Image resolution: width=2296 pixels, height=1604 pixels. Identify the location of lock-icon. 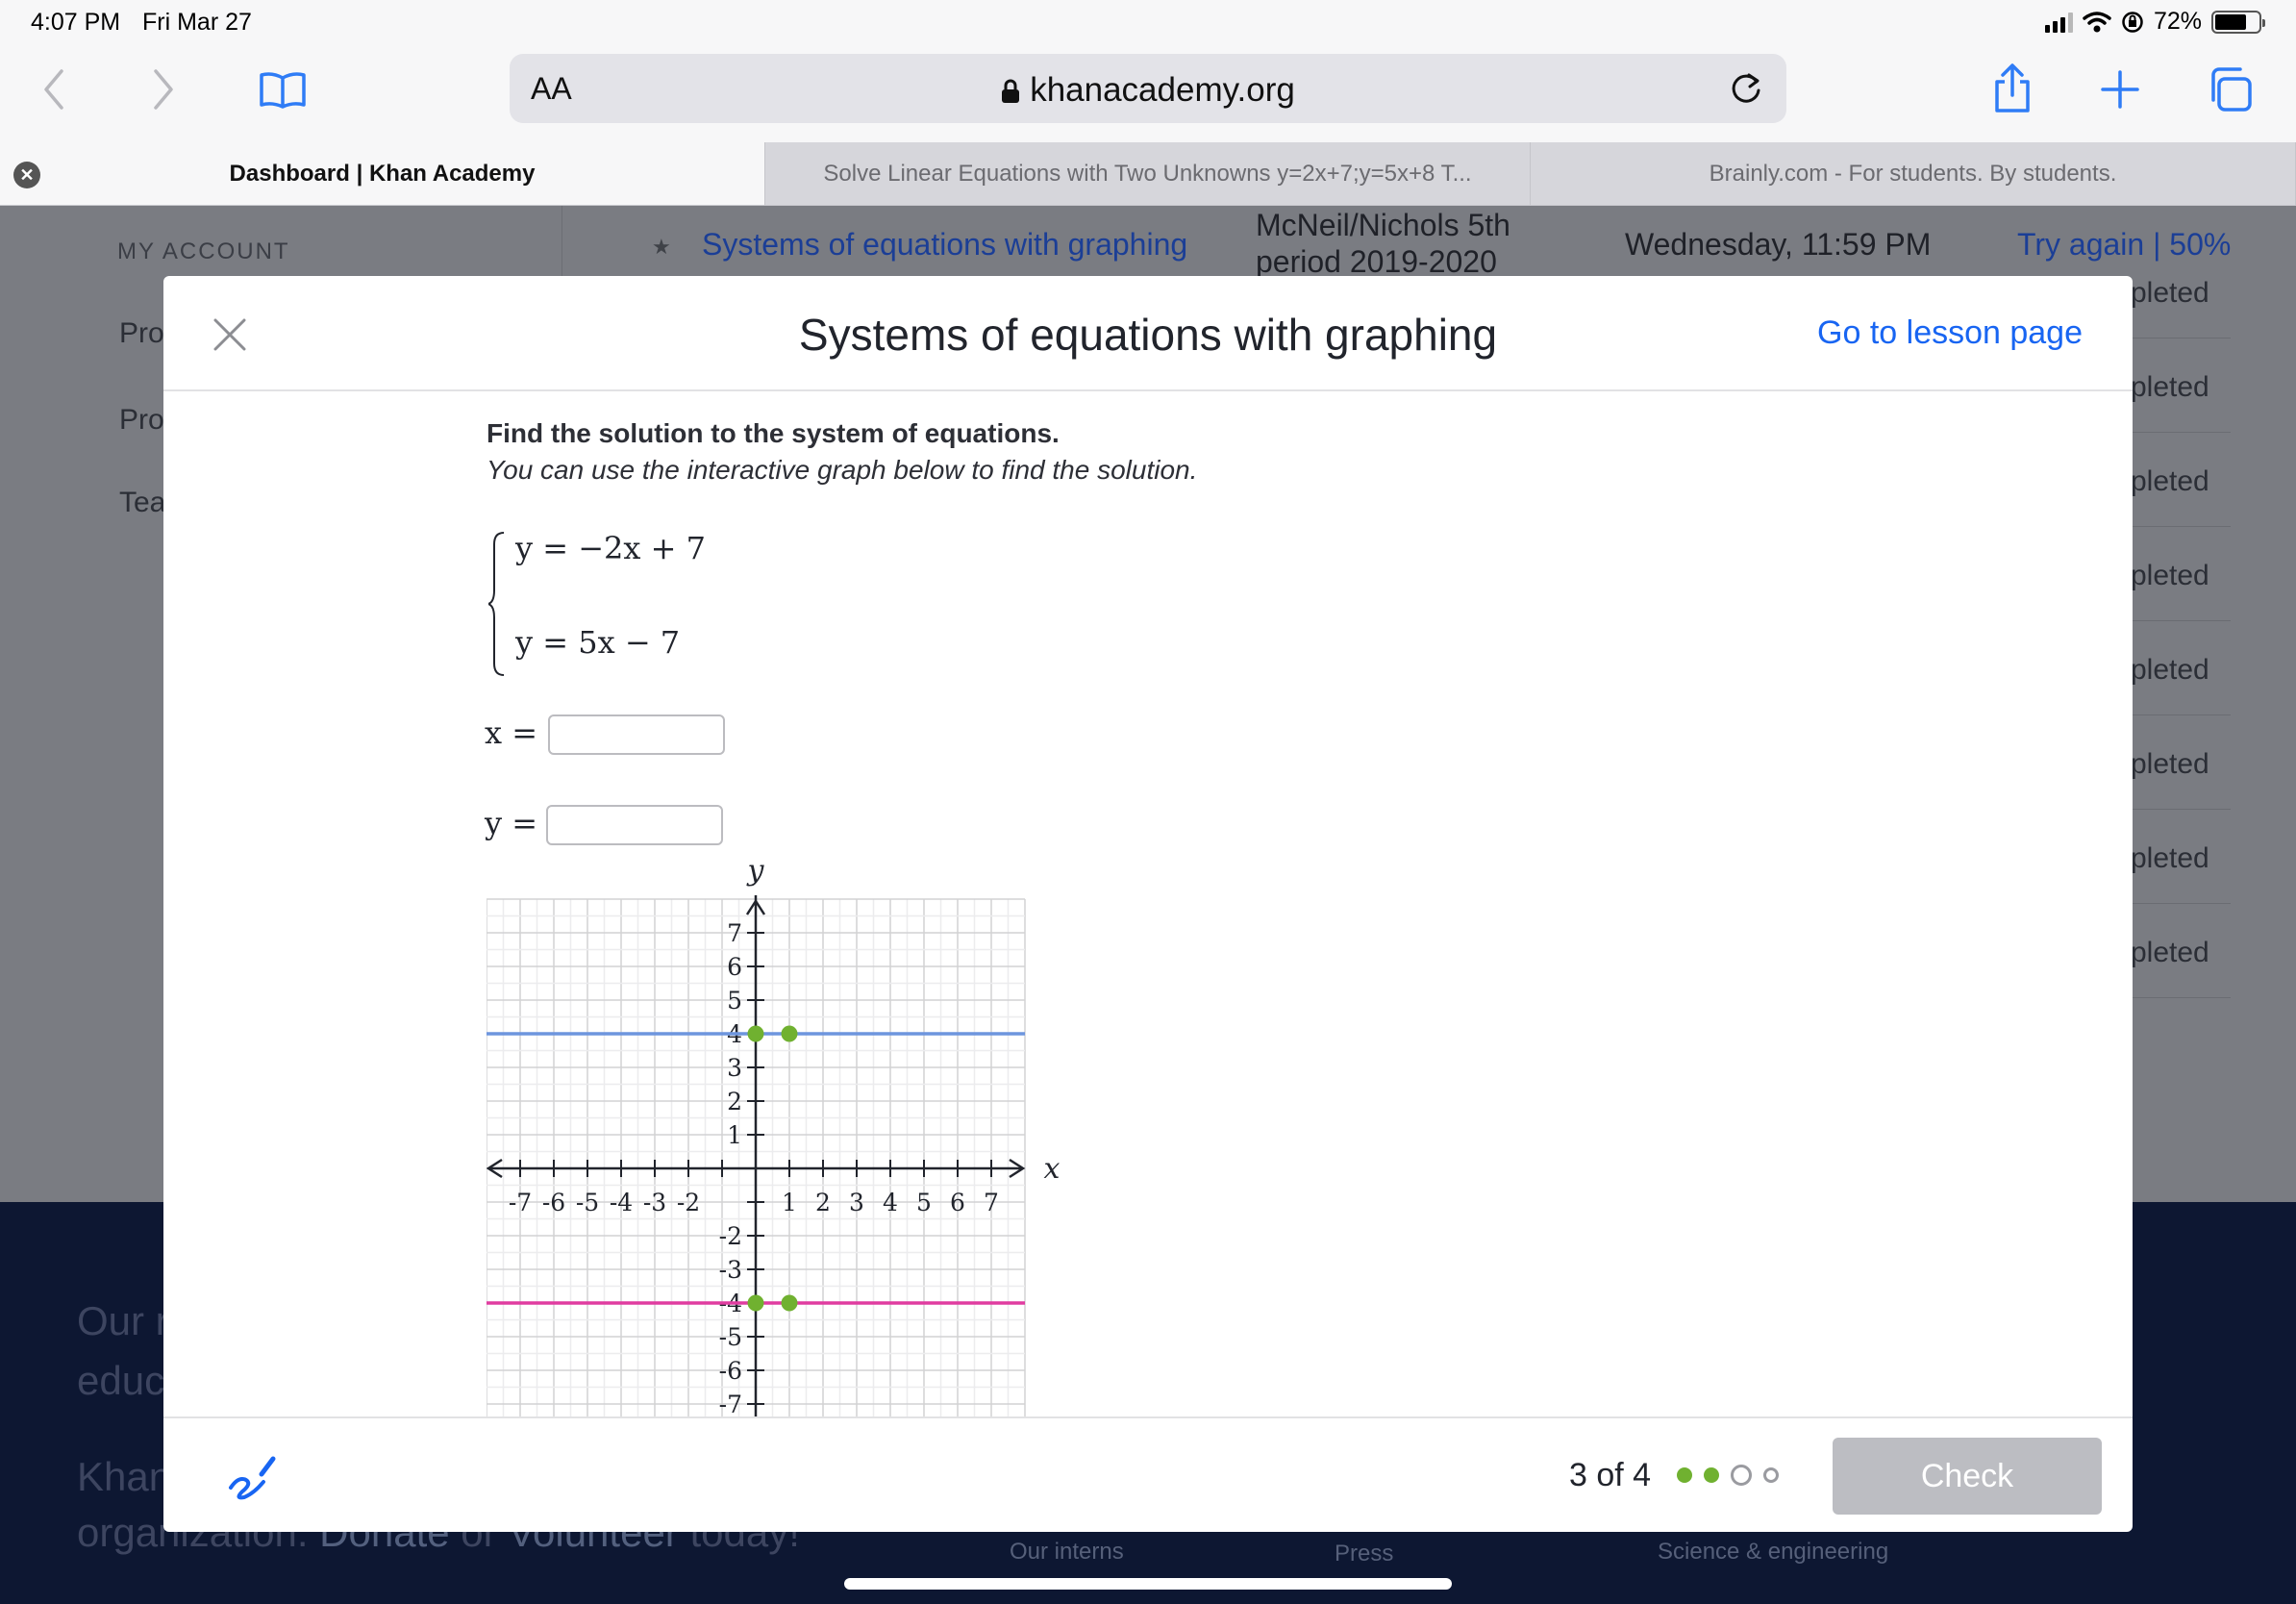
(1011, 91).